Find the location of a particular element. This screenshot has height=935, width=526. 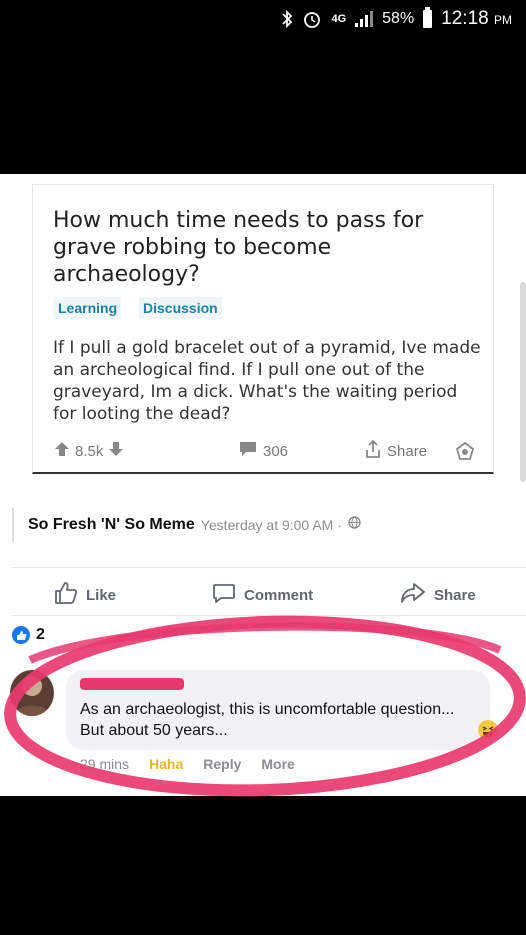

haha-reaction-icon is located at coordinates (488, 730).